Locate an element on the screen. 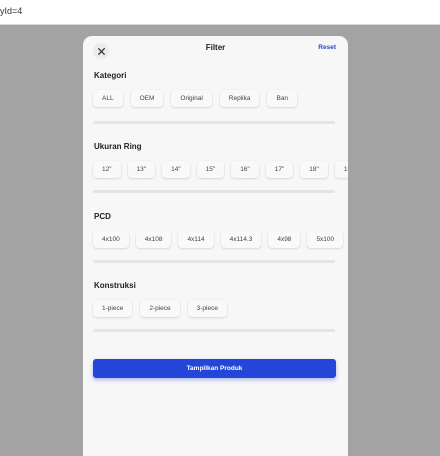  chip-pcd-5x100: 5x100 is located at coordinates (325, 239).